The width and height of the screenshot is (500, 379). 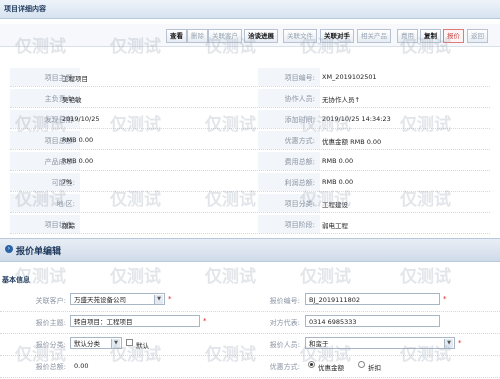 What do you see at coordinates (250, 366) in the screenshot?
I see `form-row: 报价总额: 0.00 优惠方式: 优惠金额 折扣` at bounding box center [250, 366].